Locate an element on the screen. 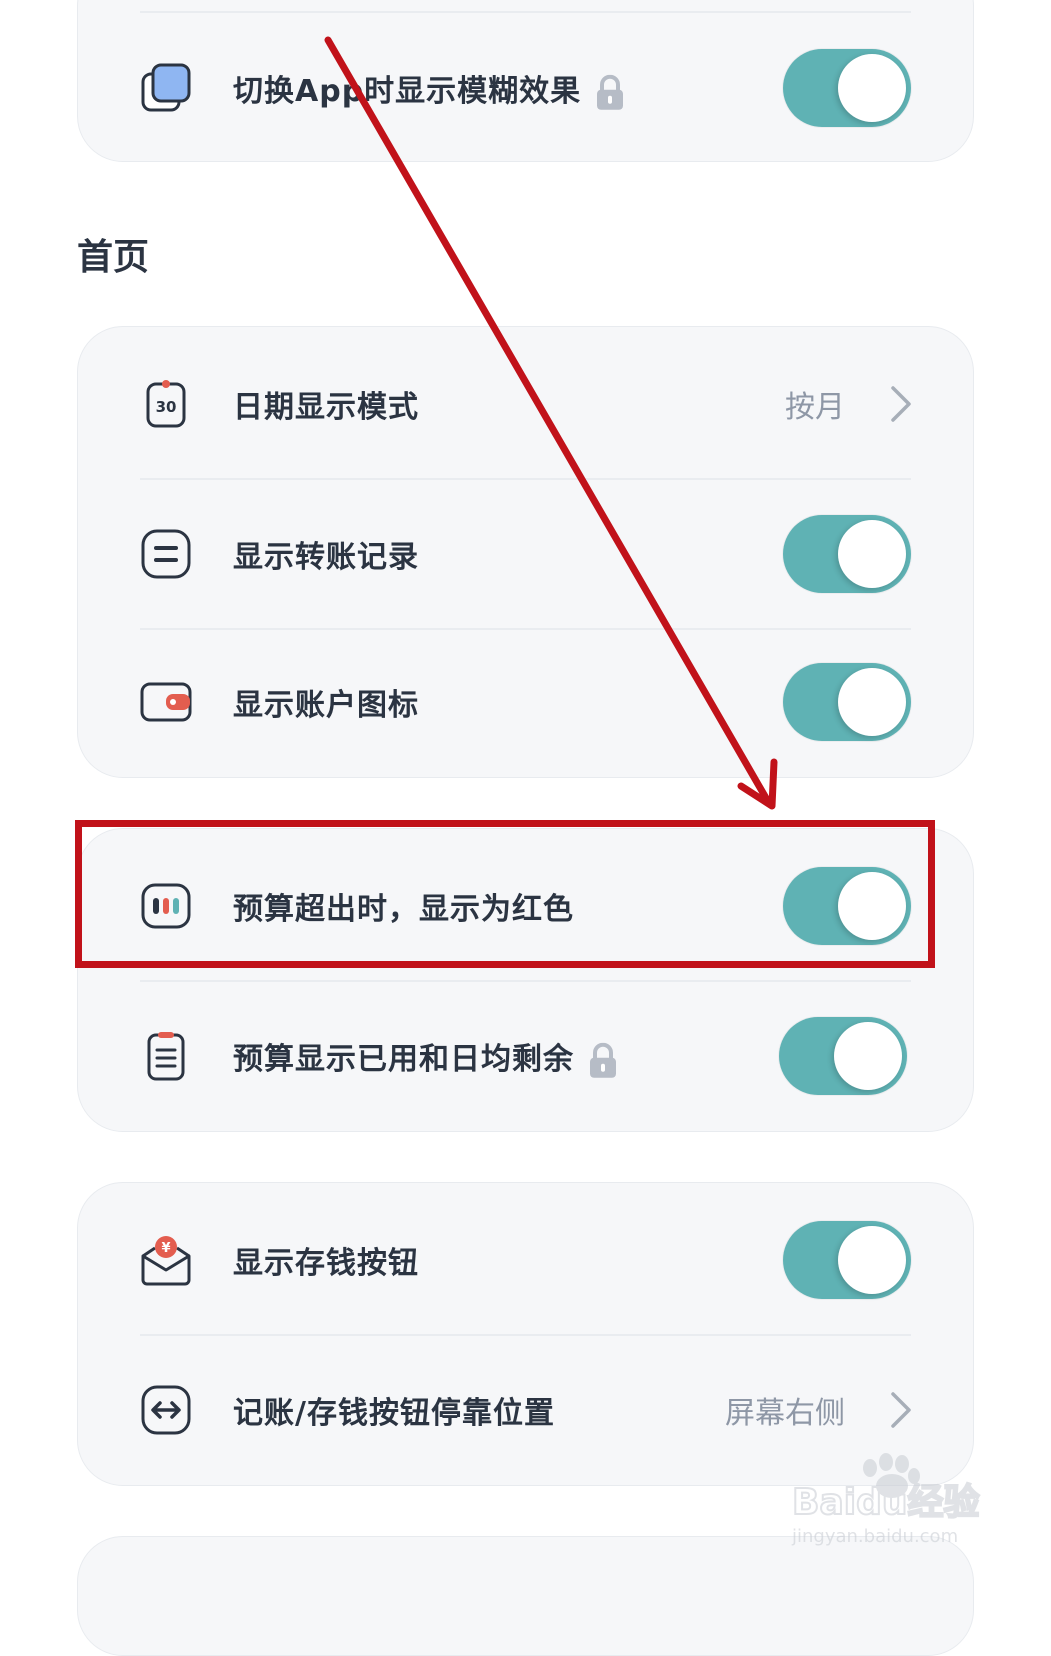  baidu-watermark: Baidu经验 jingyan.baidu.com is located at coordinates (890, 1505).